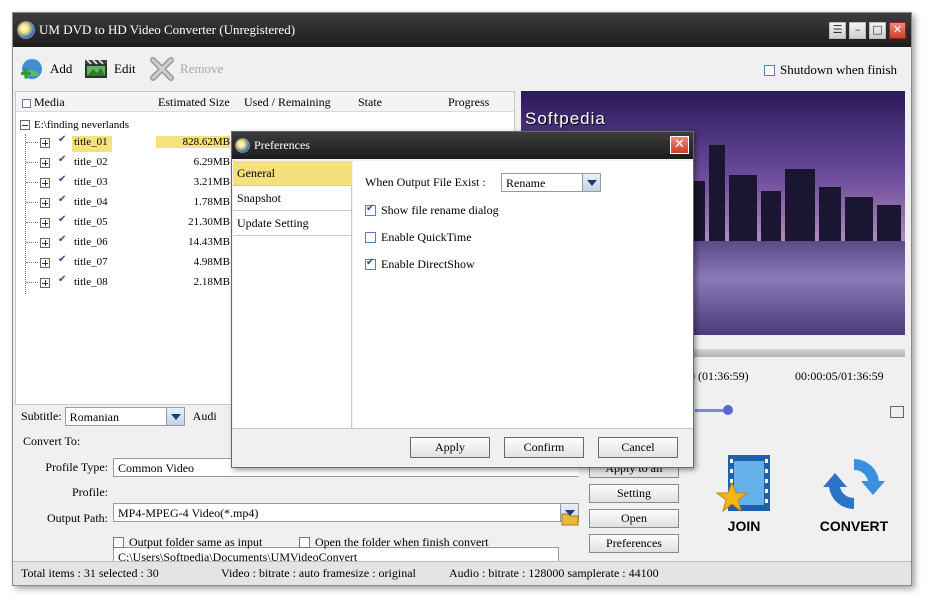 The image size is (932, 606). I want to click on setting-button: Setting, so click(634, 493).